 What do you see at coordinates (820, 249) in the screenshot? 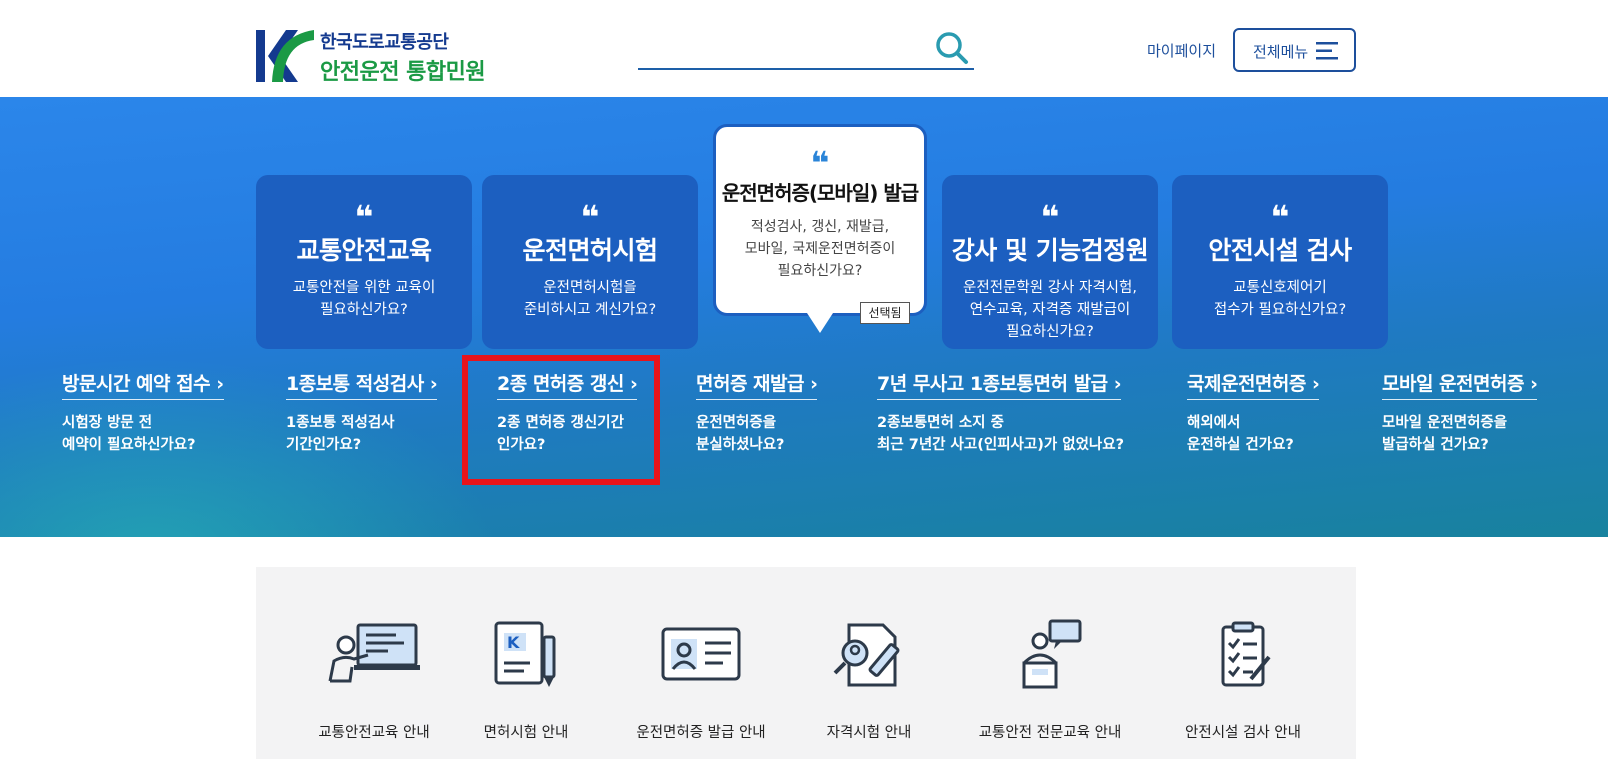
I see `card-desc: 적성검사, 갱신, 재발급, 모바일, 국제운전면허증이 필요하신가요?` at bounding box center [820, 249].